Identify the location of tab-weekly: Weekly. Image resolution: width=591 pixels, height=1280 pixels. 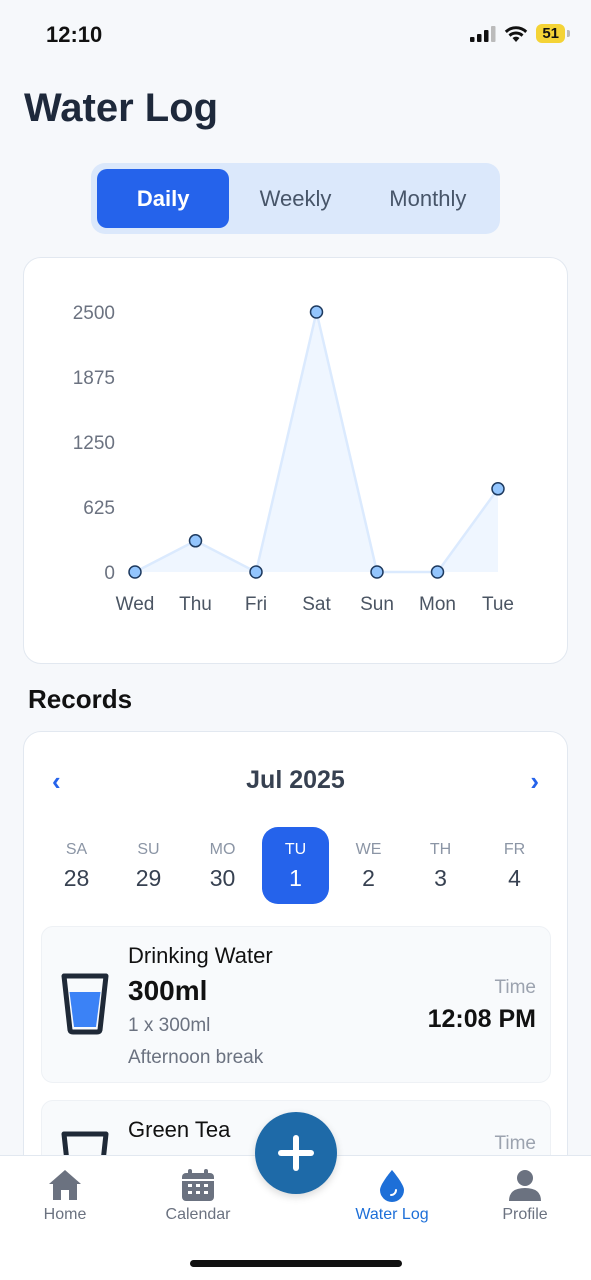
(295, 198).